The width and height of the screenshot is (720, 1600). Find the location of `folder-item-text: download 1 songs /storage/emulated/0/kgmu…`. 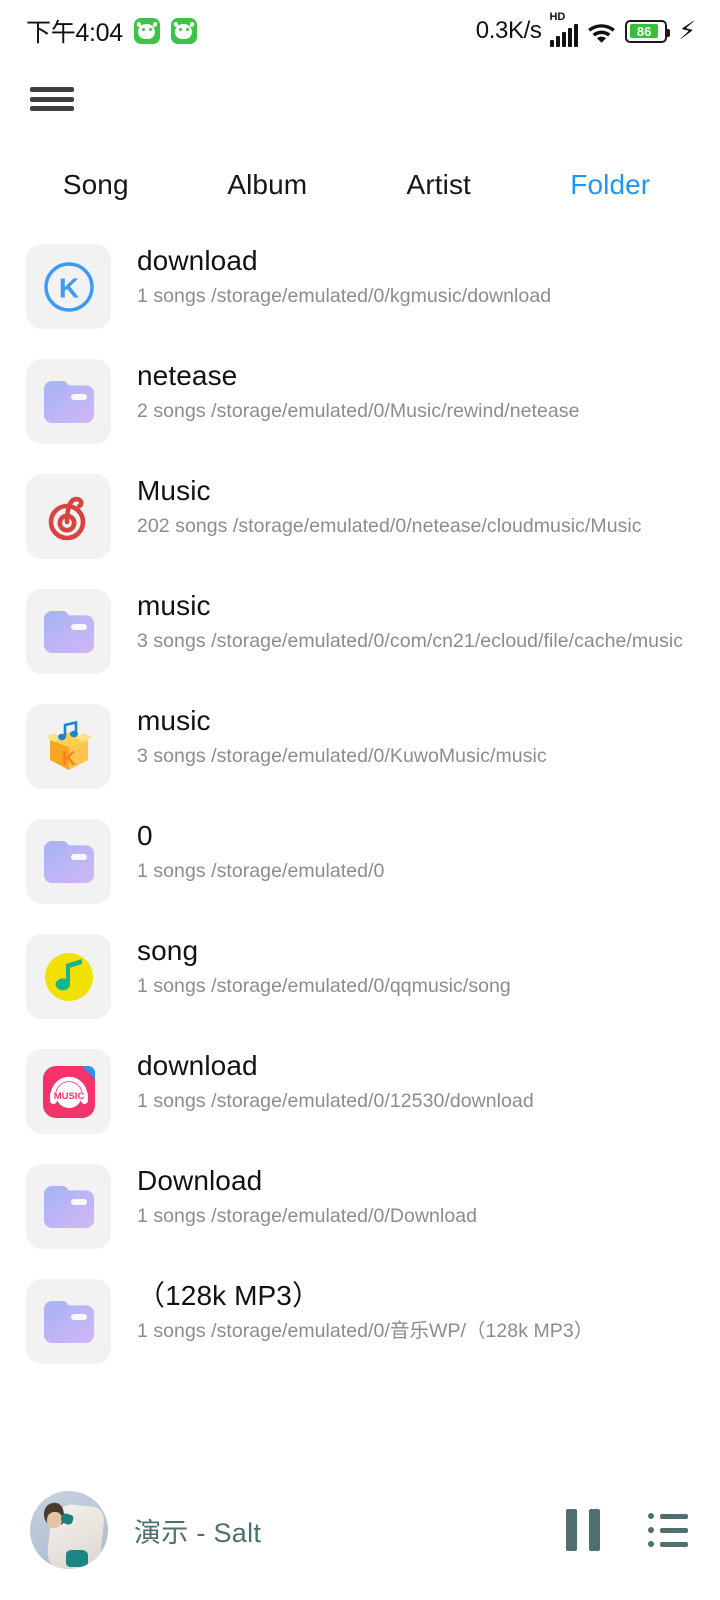

folder-item-text: download 1 songs /storage/emulated/0/kgmu… is located at coordinates (403, 276).